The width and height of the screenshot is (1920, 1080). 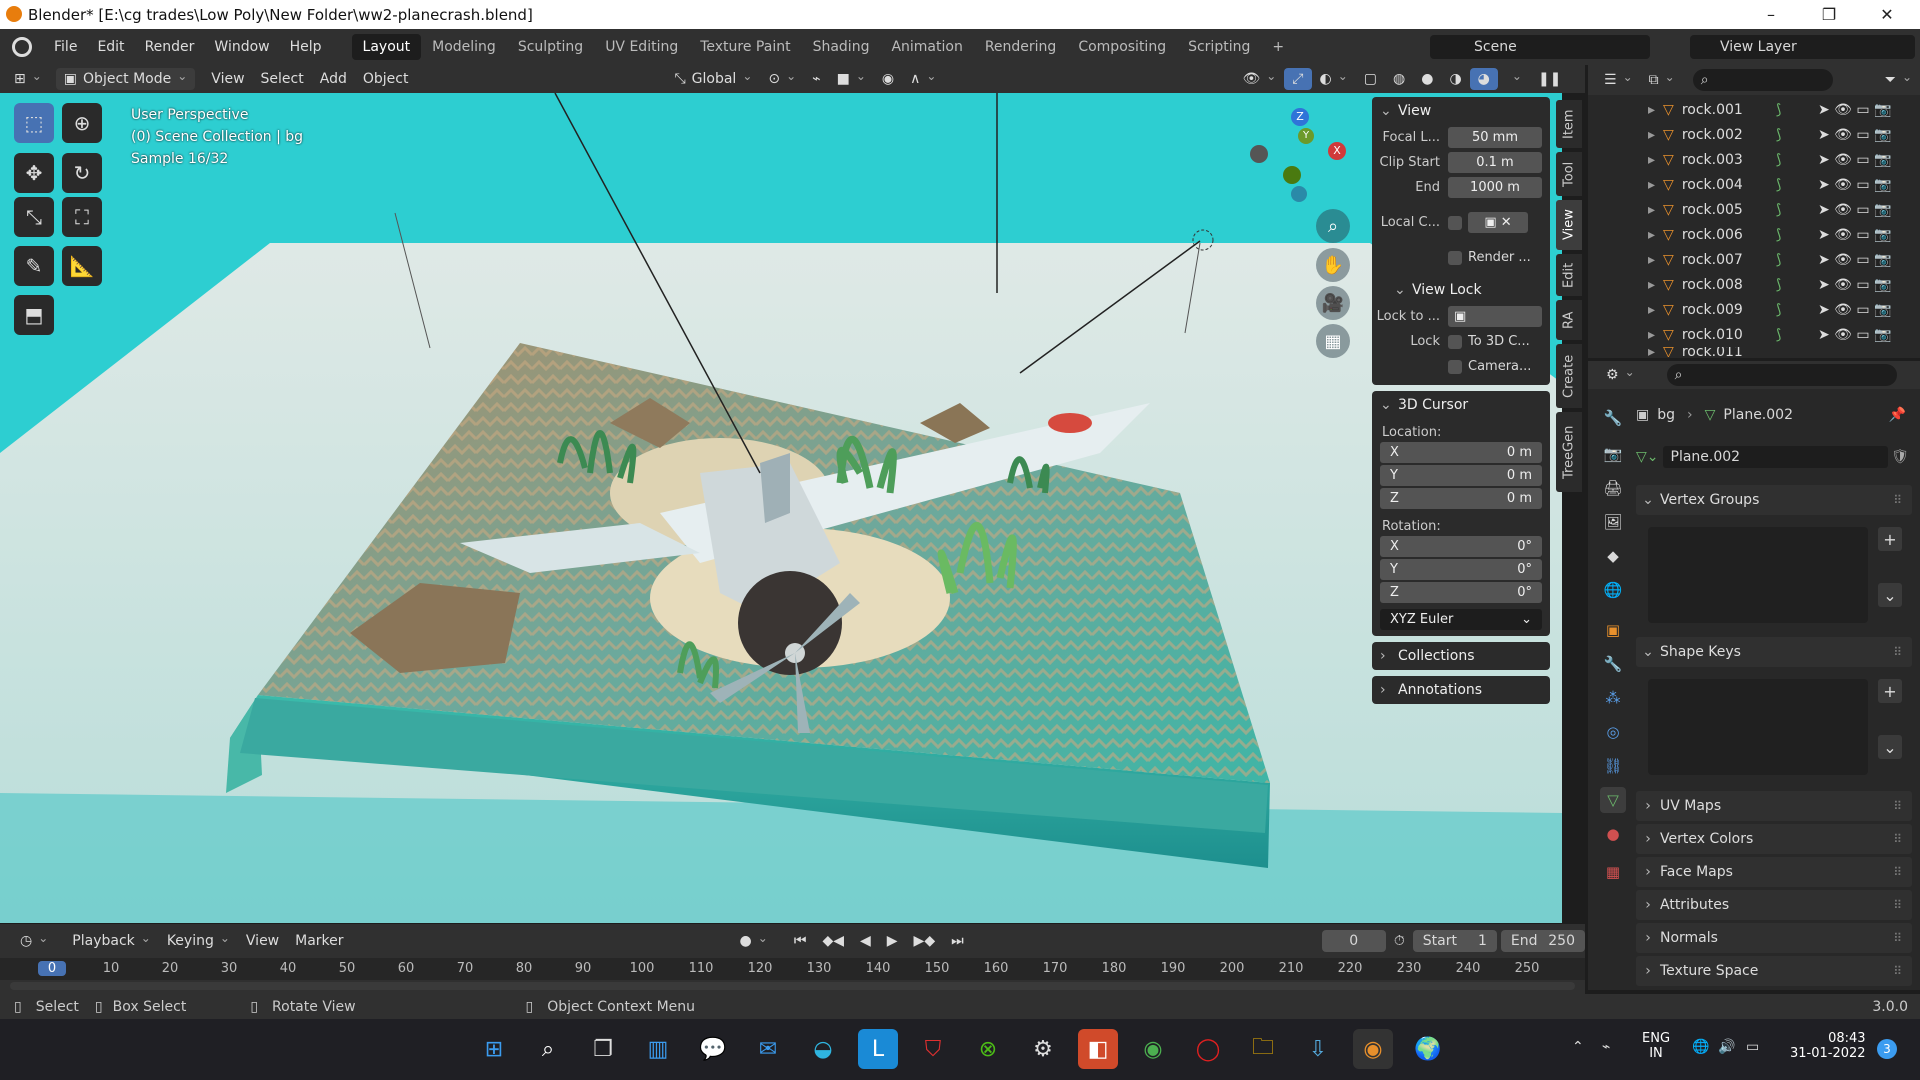 What do you see at coordinates (1754, 234) in the screenshot?
I see `outliner-row: ▸ ▽ rock.006 ⟆ ➤ 👁 ▭ 📷` at bounding box center [1754, 234].